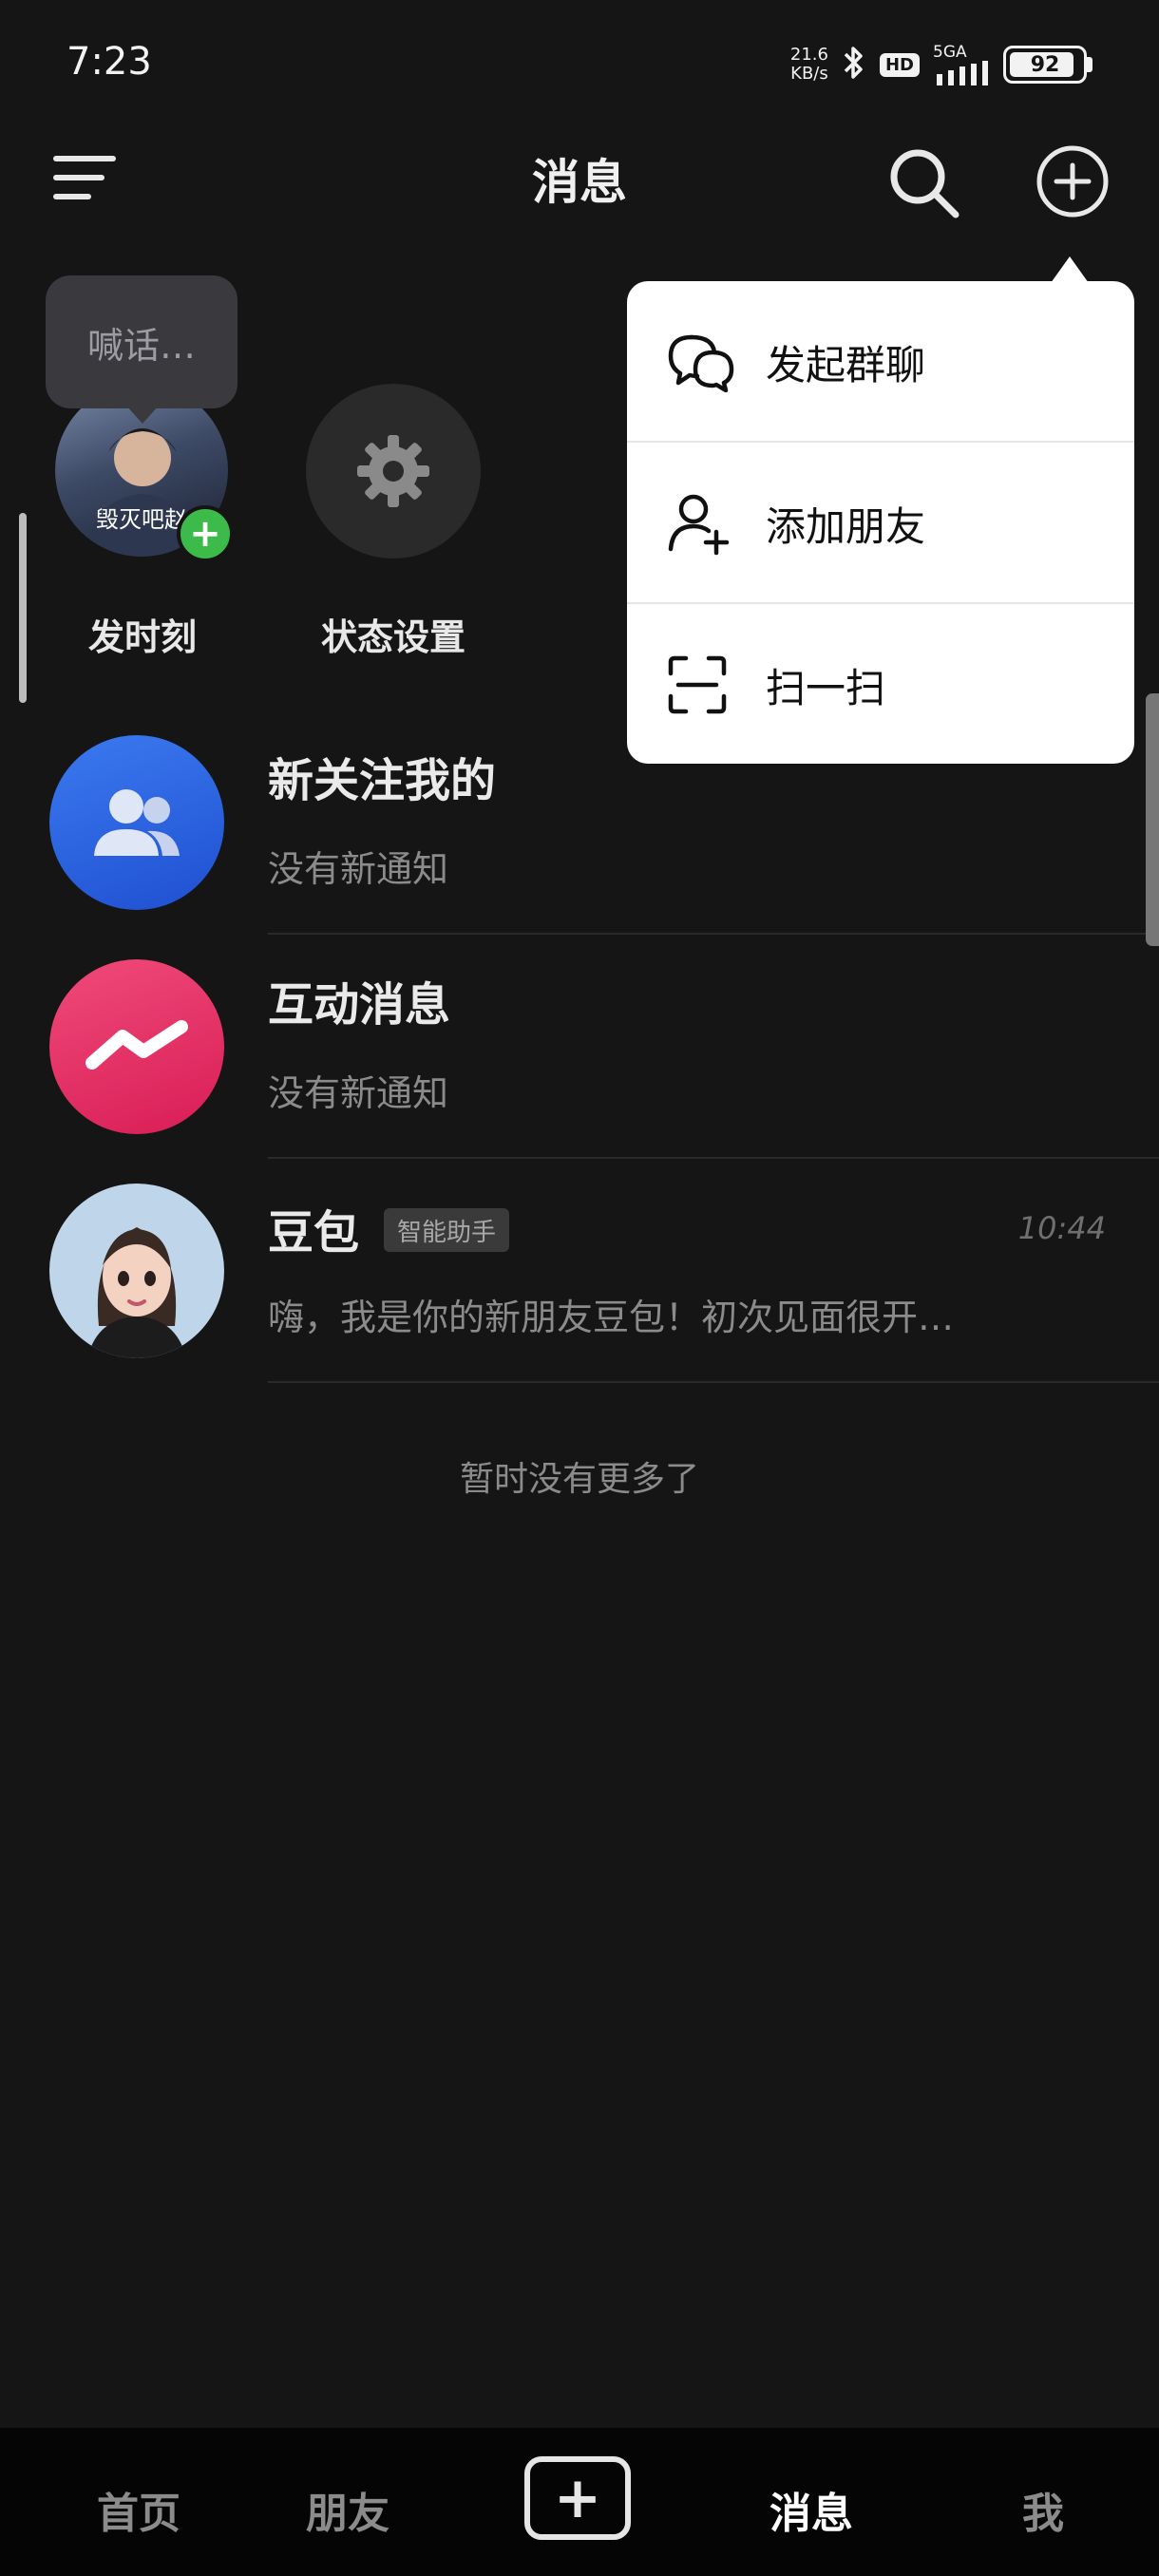 The width and height of the screenshot is (1159, 2576). I want to click on doubao-avatar, so click(136, 1271).